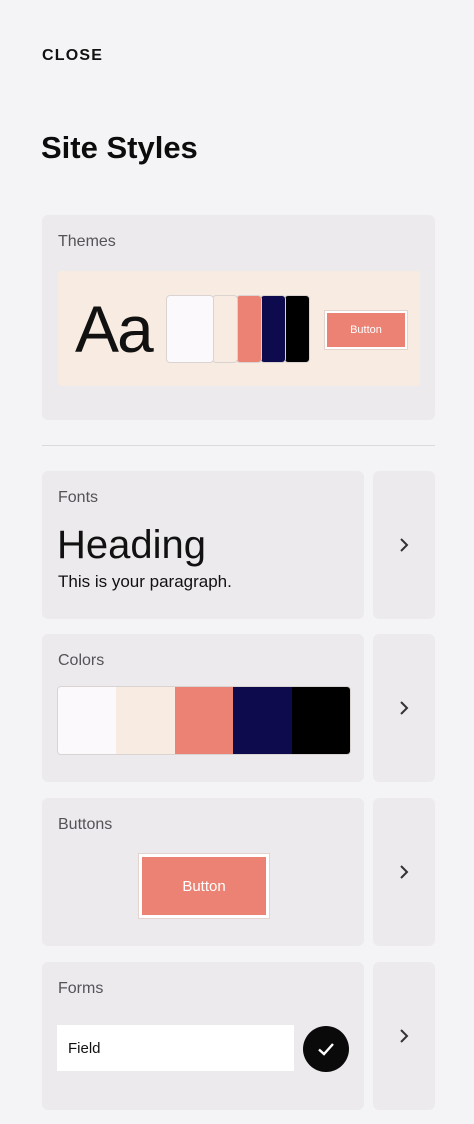 The image size is (474, 1124). I want to click on theme-swatch-stack, so click(238, 329).